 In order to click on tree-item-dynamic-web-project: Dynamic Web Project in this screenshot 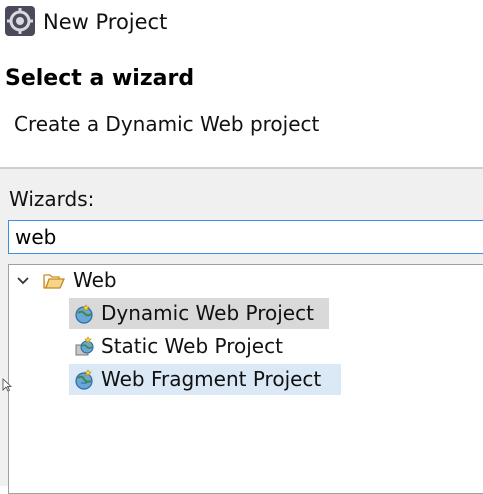, I will do `click(199, 313)`.